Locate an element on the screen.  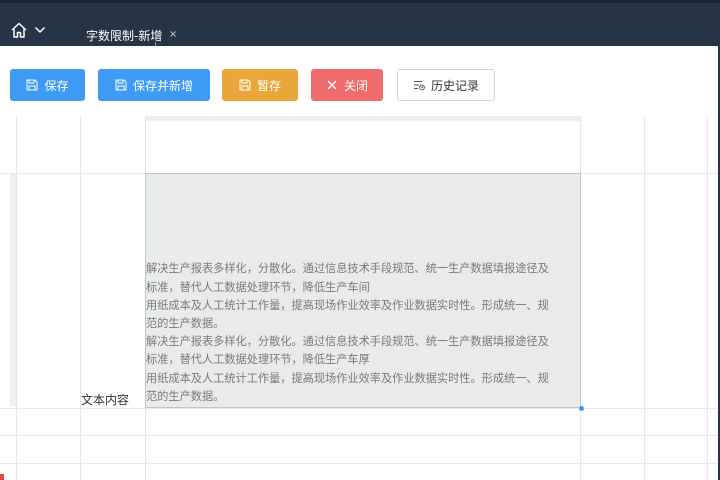
home-icon is located at coordinates (19, 30).